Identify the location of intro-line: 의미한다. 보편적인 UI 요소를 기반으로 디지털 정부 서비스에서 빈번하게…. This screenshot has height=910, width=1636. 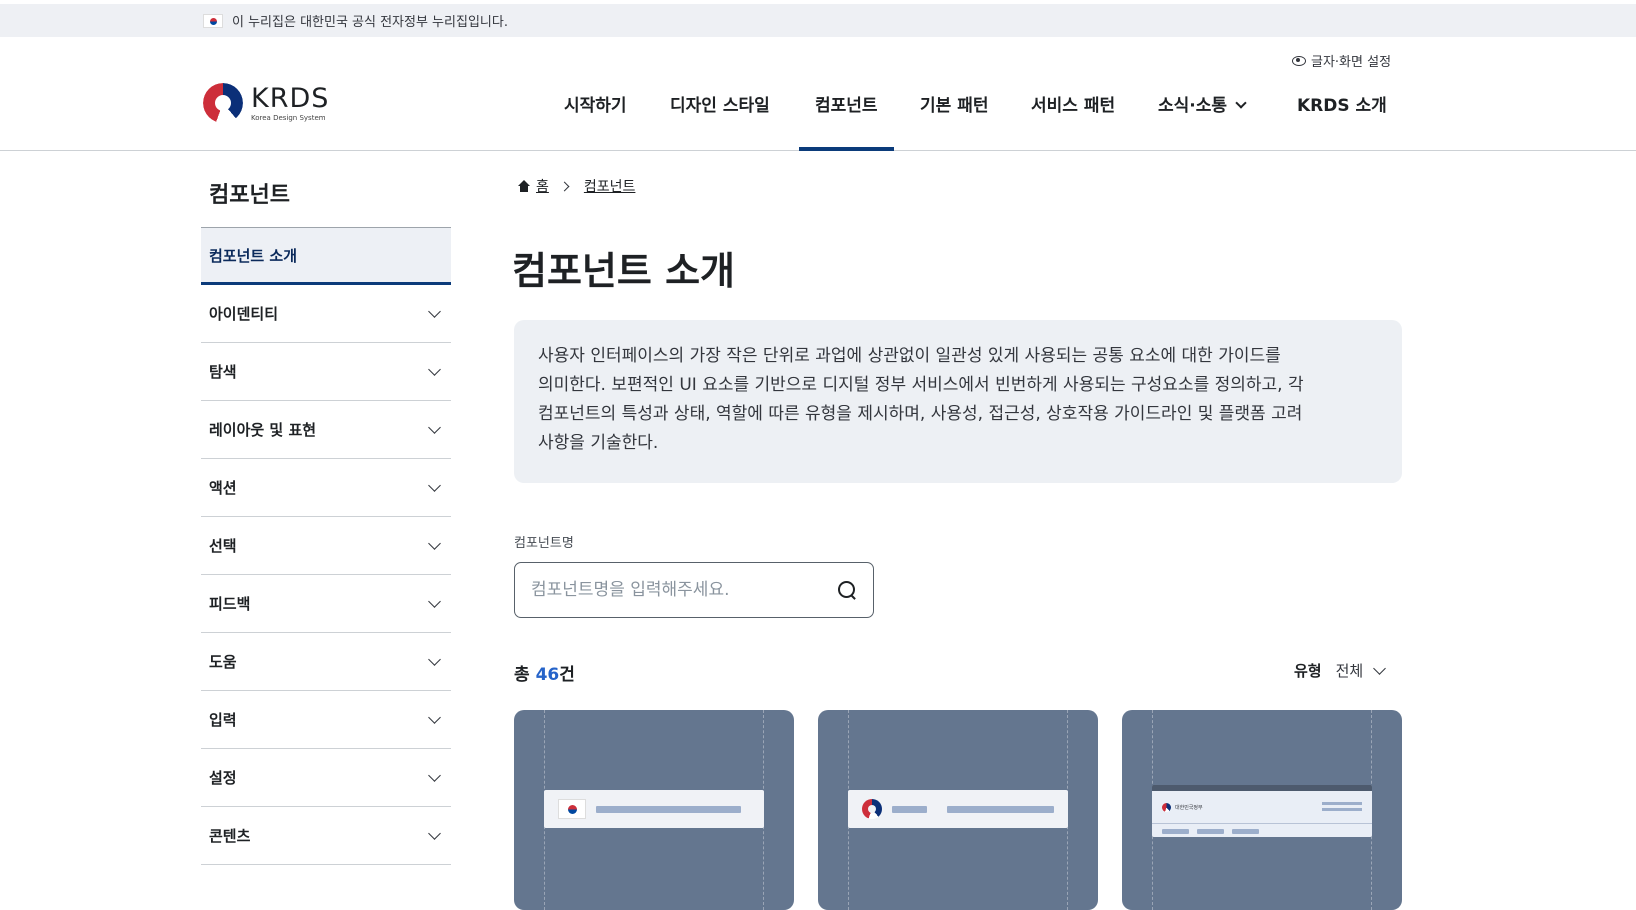
(921, 385).